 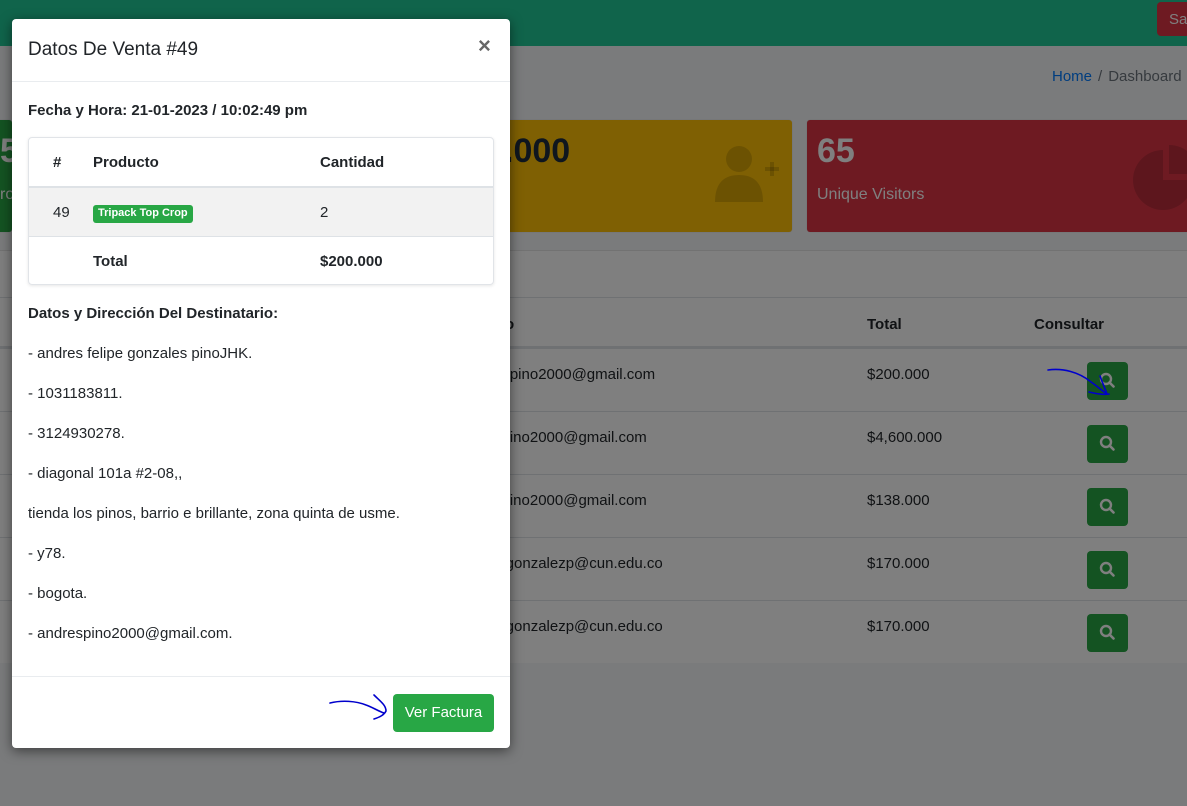 What do you see at coordinates (324, 212) in the screenshot?
I see `item-quantity: 2` at bounding box center [324, 212].